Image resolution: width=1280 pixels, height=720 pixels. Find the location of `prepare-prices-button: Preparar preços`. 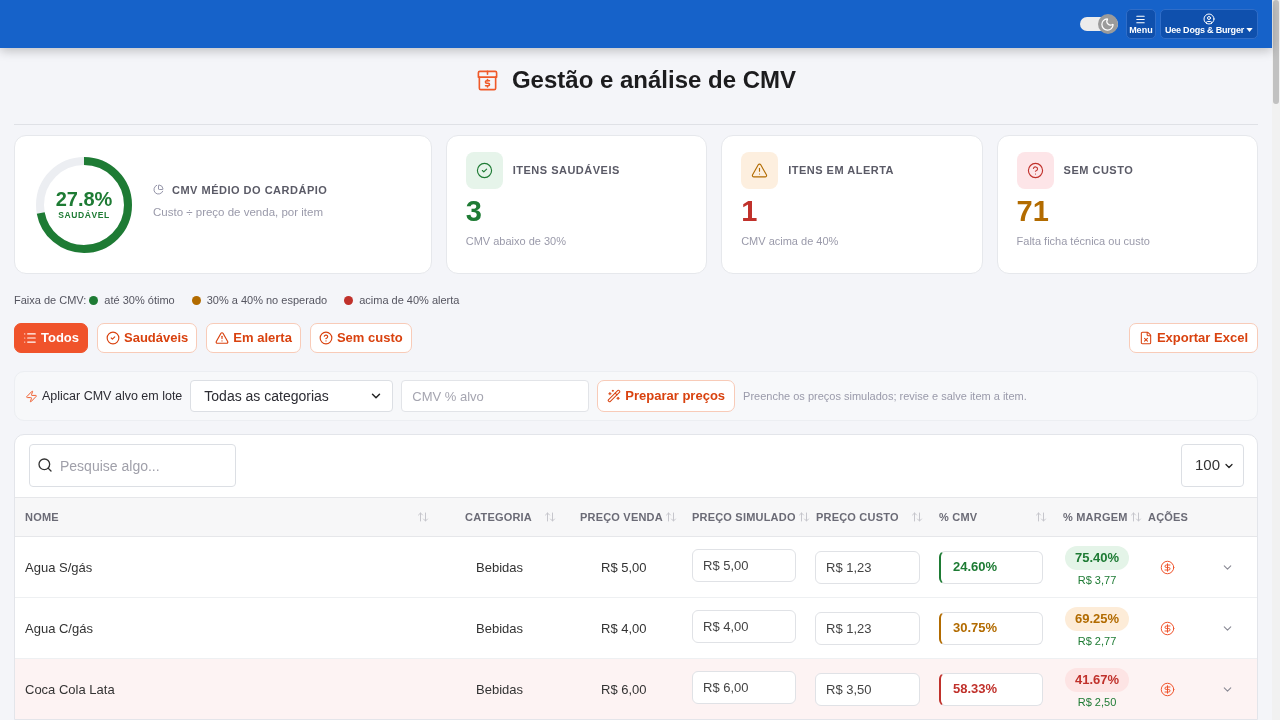

prepare-prices-button: Preparar preços is located at coordinates (666, 396).